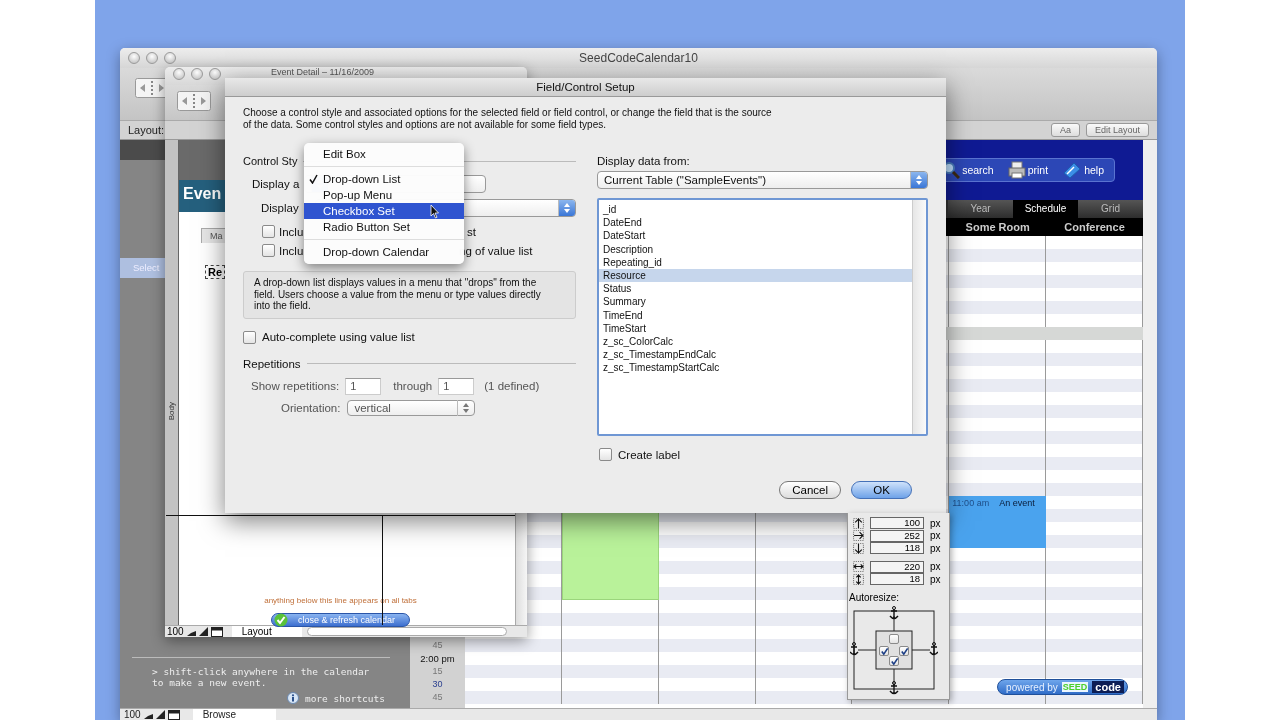 The height and width of the screenshot is (720, 1280). Describe the element at coordinates (1108, 687) in the screenshot. I see `logo-text: code` at that location.